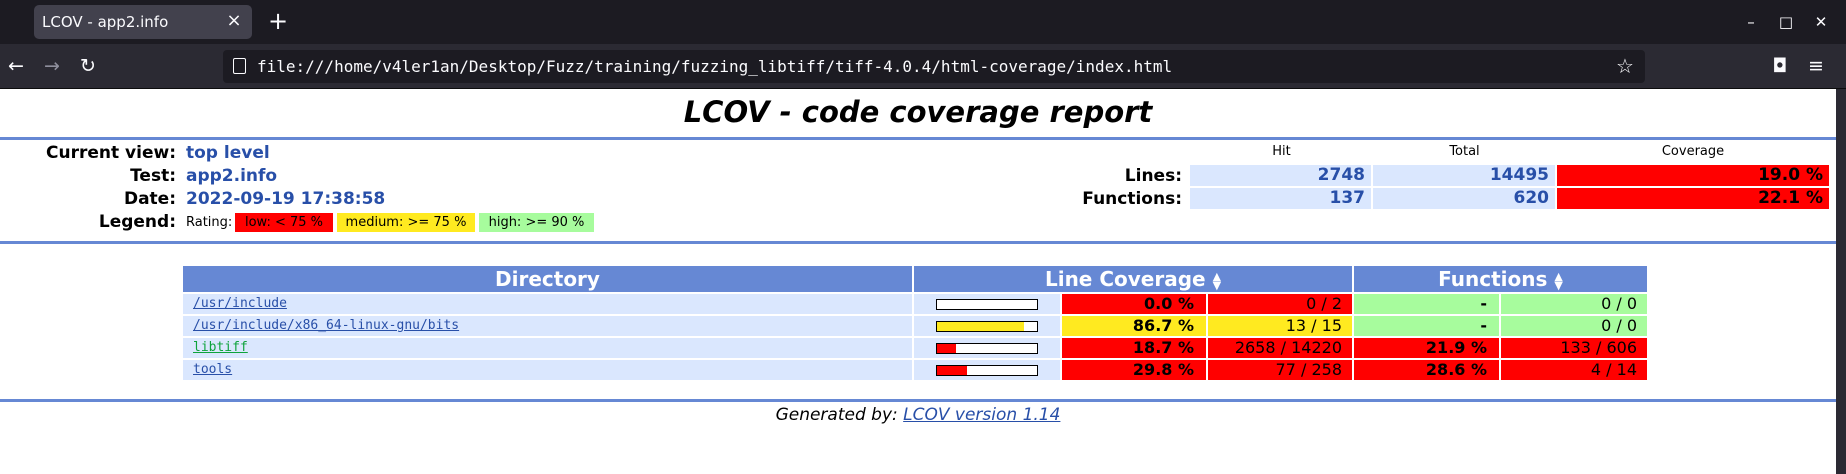  What do you see at coordinates (1280, 326) in the screenshot?
I see `line-coverage-count: 13 / 15` at bounding box center [1280, 326].